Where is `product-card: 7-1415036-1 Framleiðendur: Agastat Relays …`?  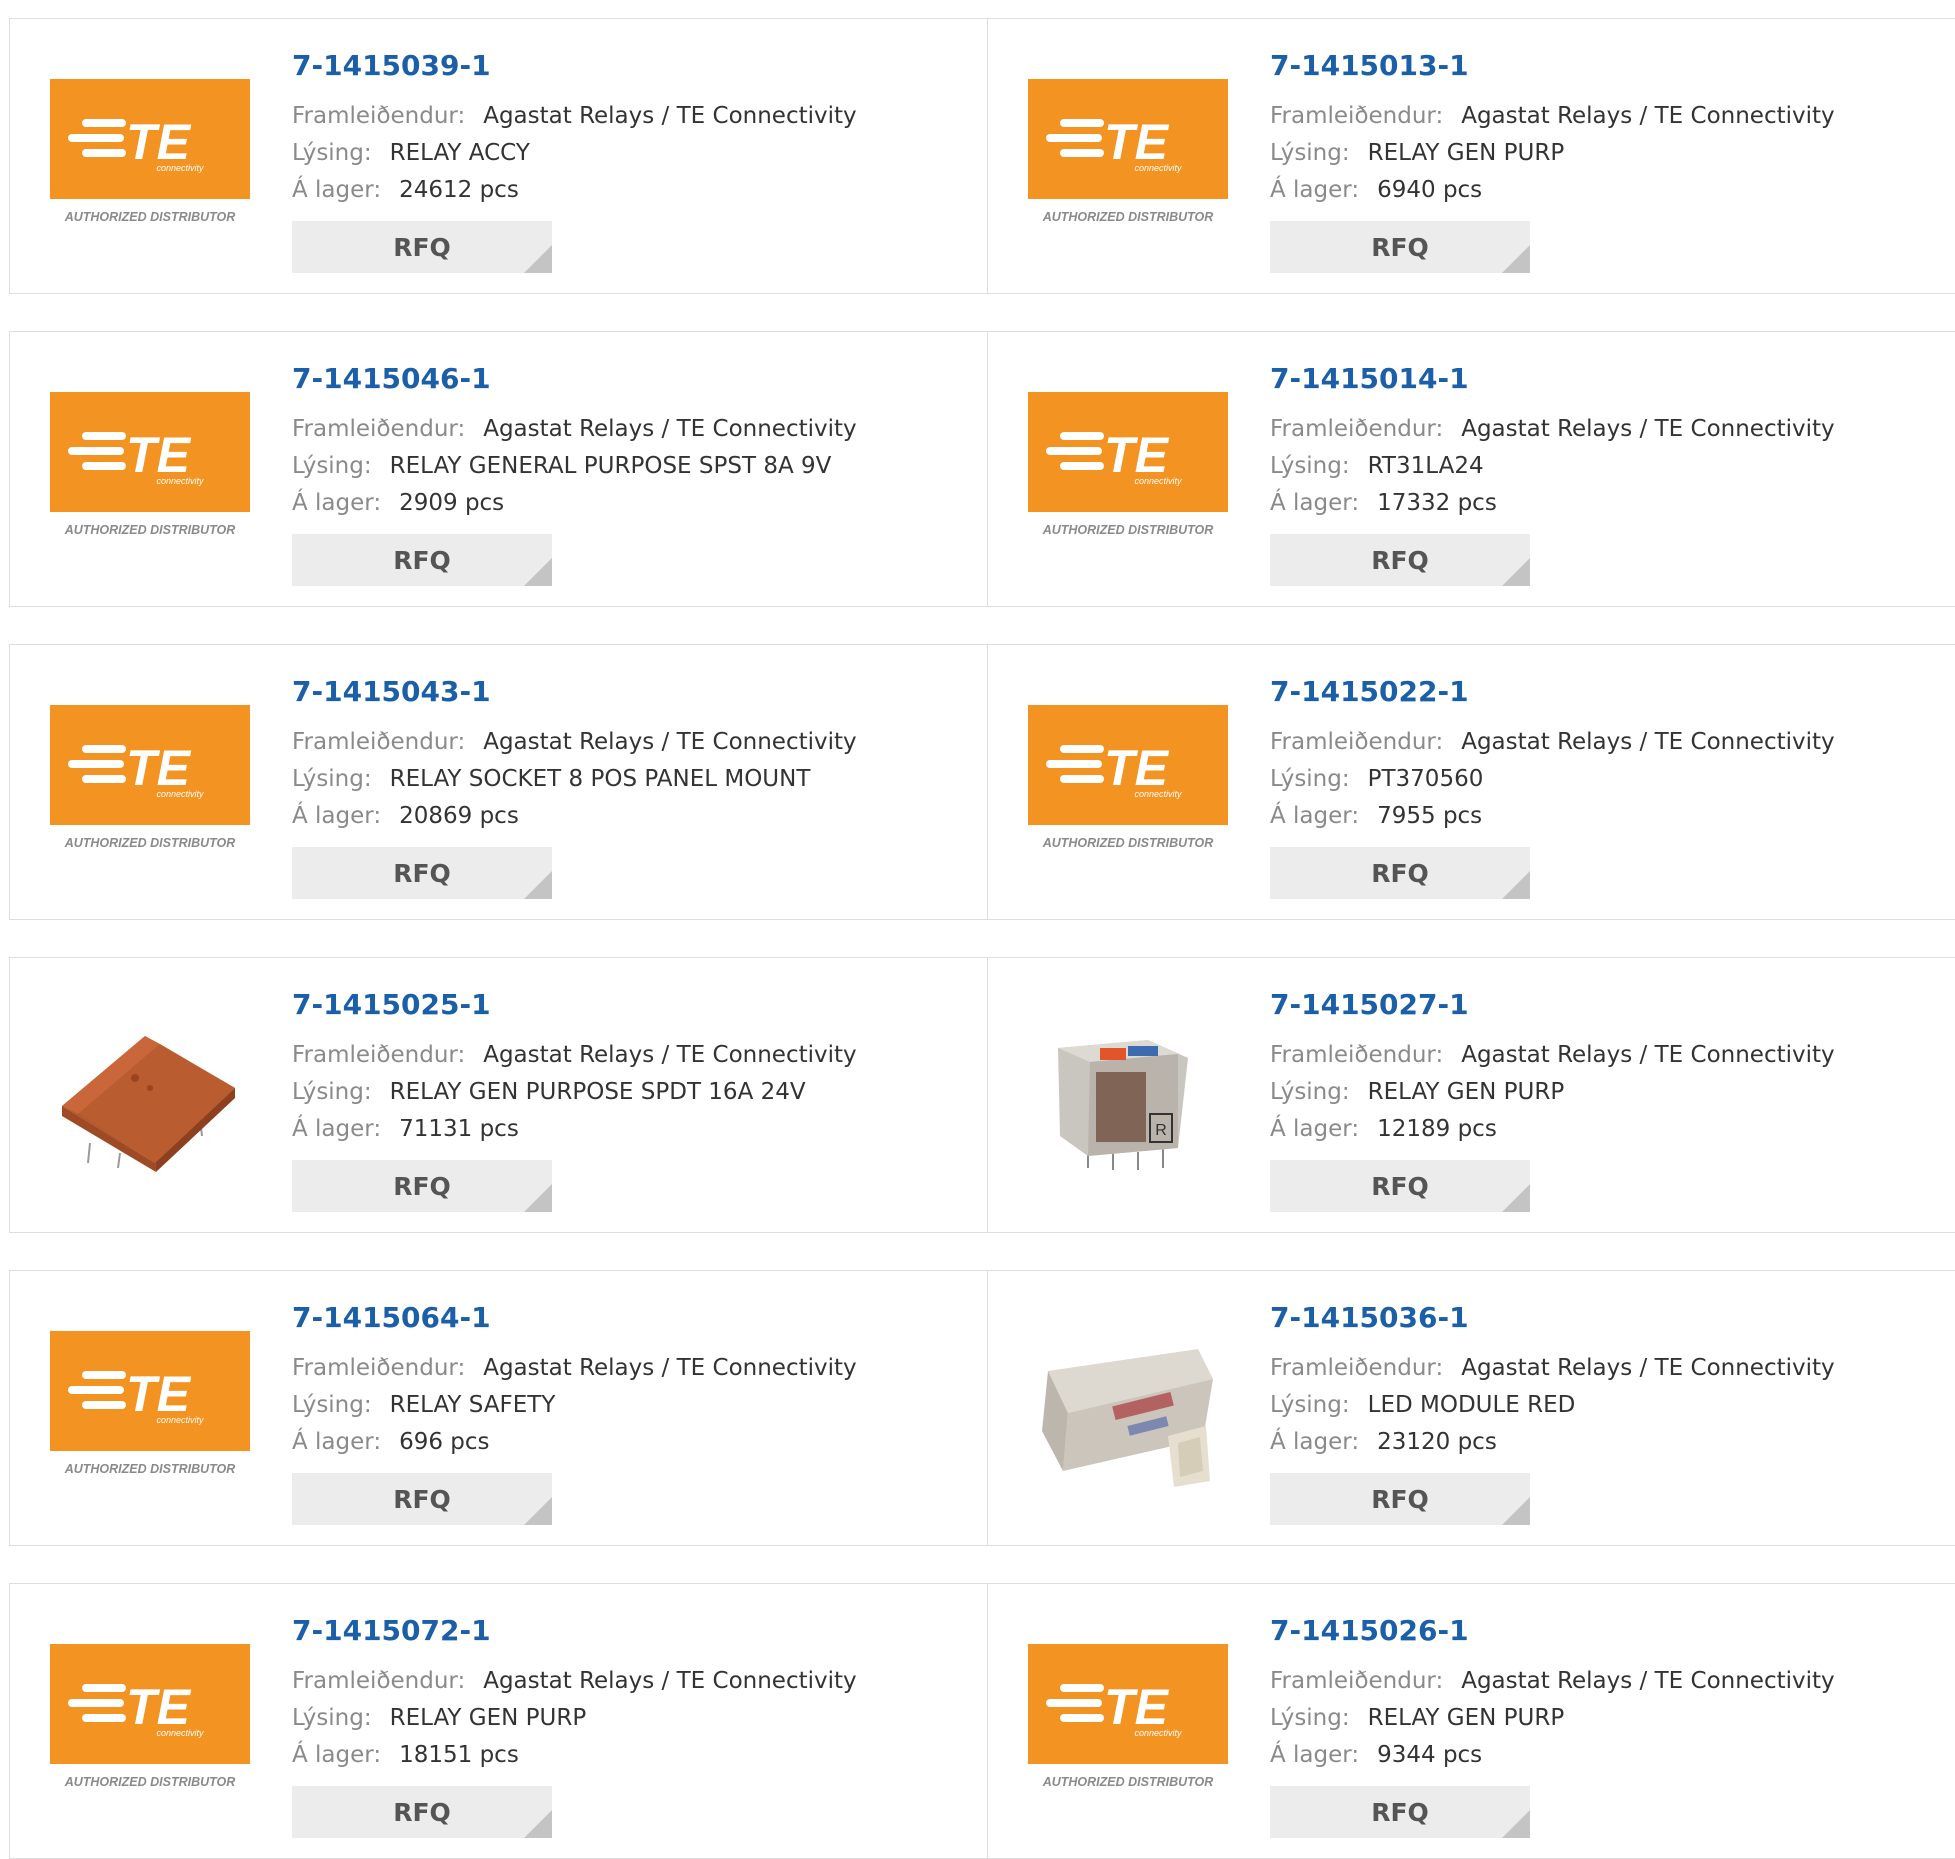
product-card: 7-1415036-1 Framleiðendur: Agastat Relays … is located at coordinates (1471, 1408).